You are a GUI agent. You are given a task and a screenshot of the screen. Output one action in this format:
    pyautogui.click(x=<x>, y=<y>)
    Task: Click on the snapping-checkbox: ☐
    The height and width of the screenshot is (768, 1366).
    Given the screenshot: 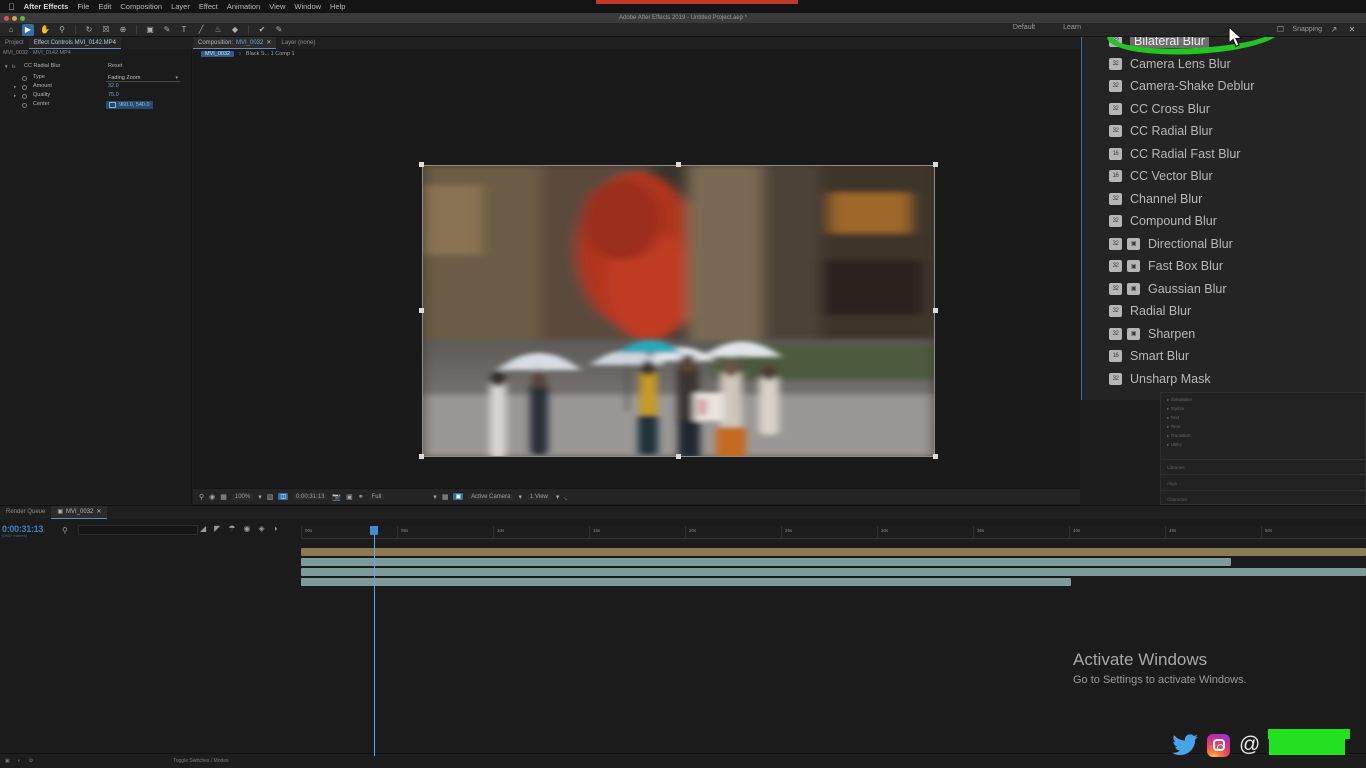 What is the action you would take?
    pyautogui.click(x=1280, y=30)
    